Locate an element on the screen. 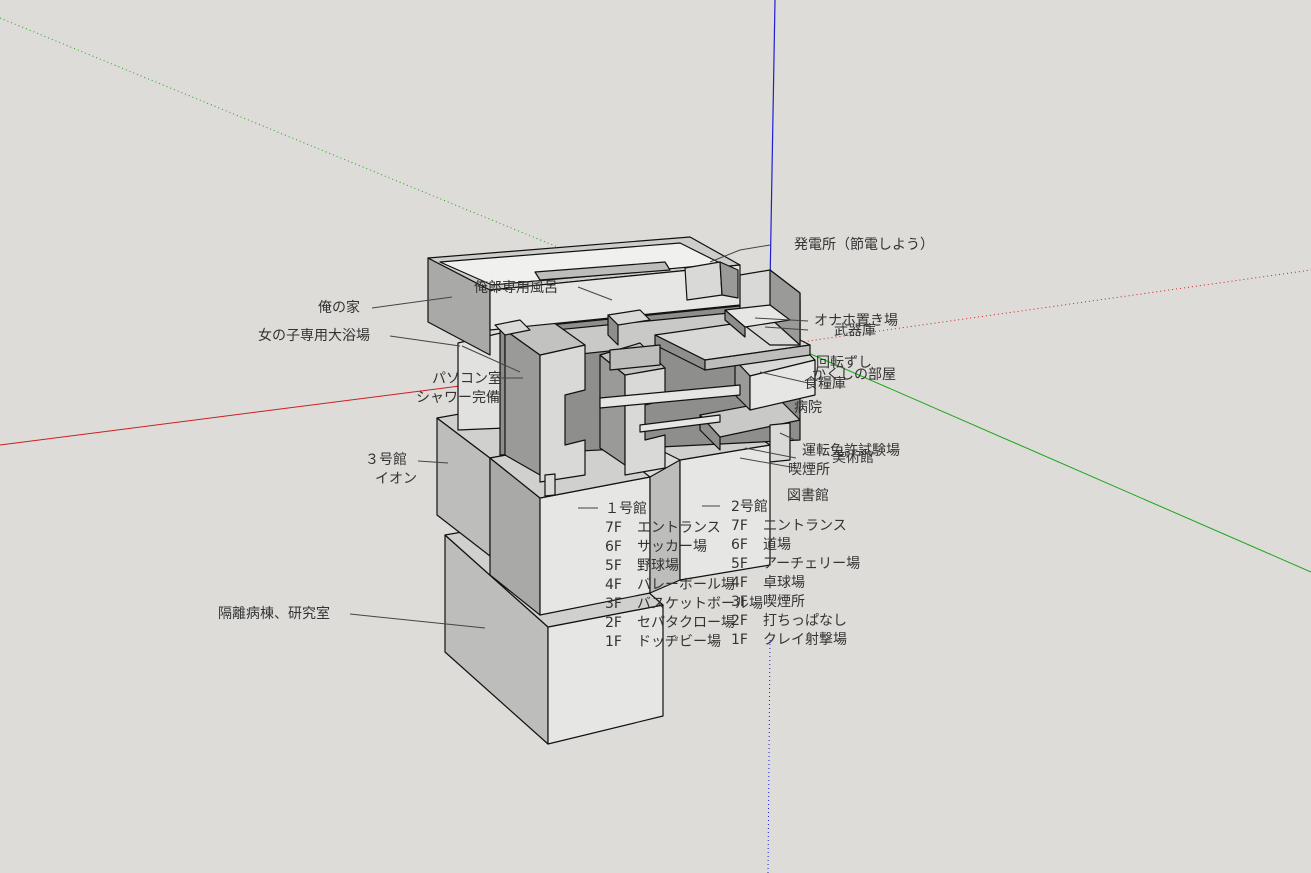 The height and width of the screenshot is (873, 1311). label-sho: 食糧庫 is located at coordinates (825, 384).